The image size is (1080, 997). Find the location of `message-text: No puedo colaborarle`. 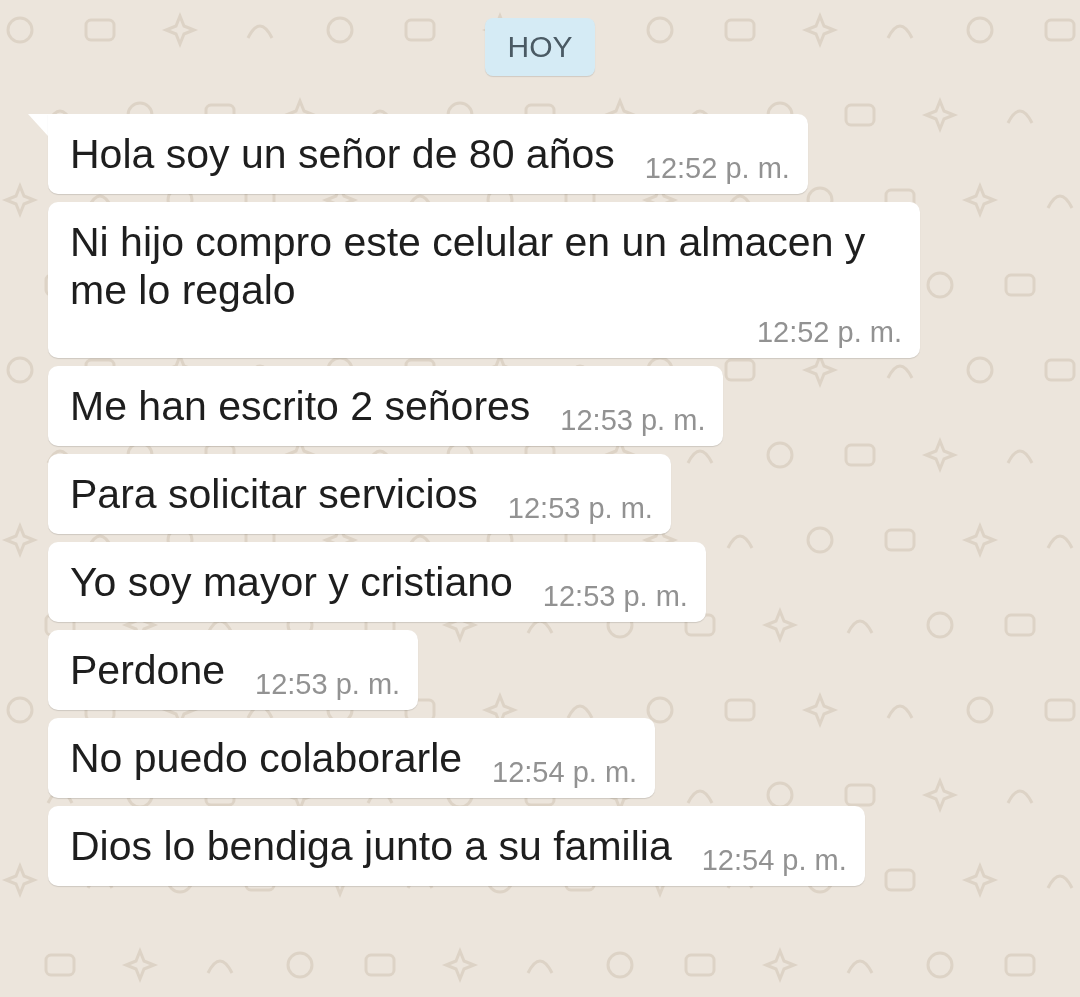

message-text: No puedo colaborarle is located at coordinates (266, 758).